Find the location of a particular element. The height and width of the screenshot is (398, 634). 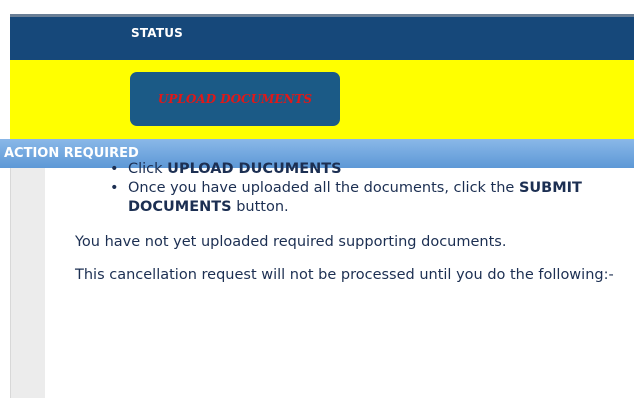

status-label: STATUS is located at coordinates (157, 33).